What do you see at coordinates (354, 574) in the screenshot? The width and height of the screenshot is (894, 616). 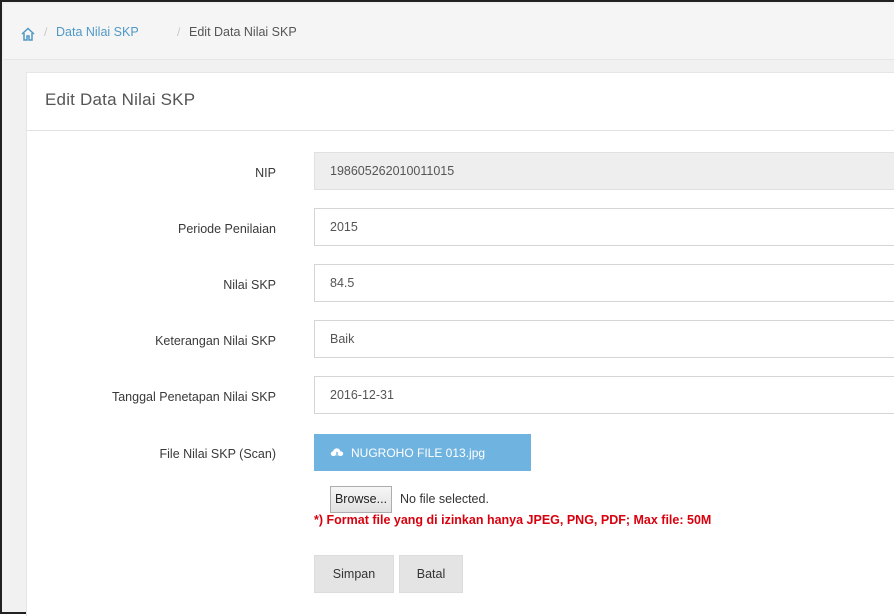 I see `save-button: Simpan` at bounding box center [354, 574].